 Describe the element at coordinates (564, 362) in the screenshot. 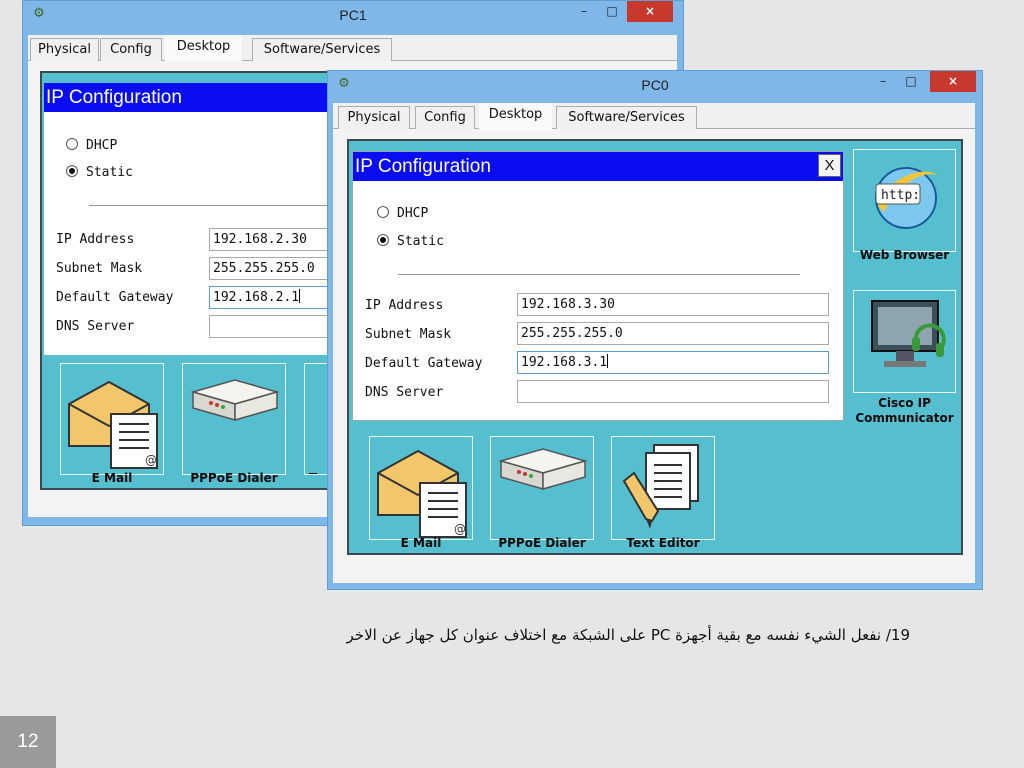

I see `gateway-value: 192.168.3.1` at that location.